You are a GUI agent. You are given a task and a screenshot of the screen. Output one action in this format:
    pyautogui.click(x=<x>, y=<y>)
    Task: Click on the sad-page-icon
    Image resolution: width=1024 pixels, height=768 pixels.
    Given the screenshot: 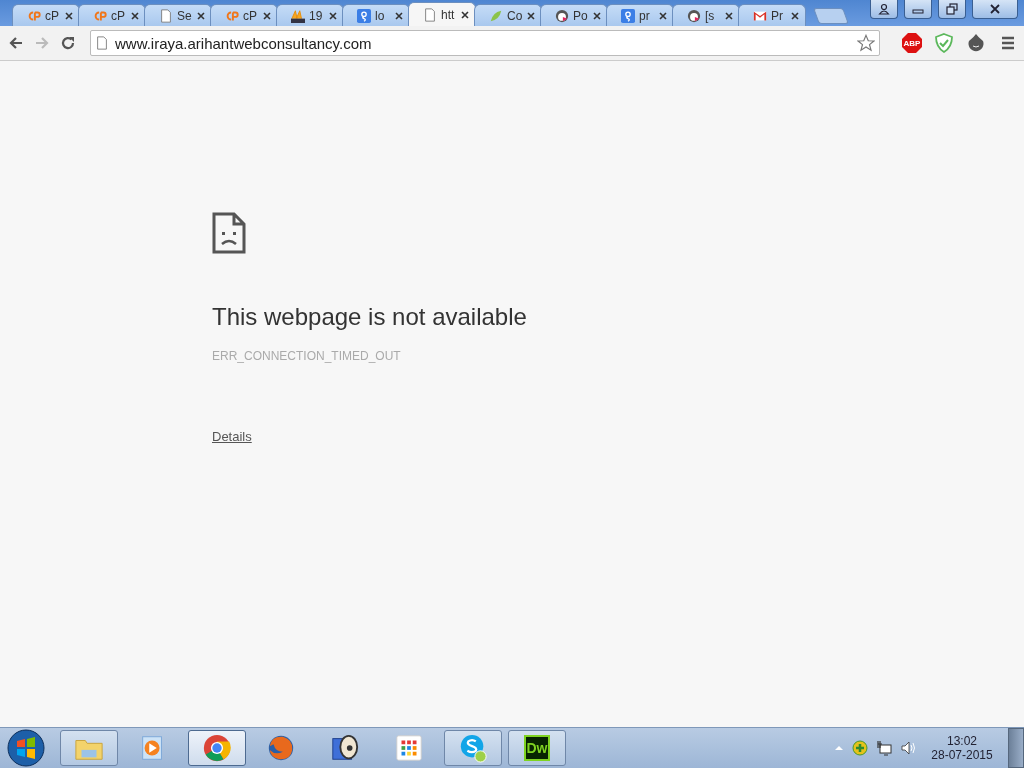 What is the action you would take?
    pyautogui.click(x=229, y=233)
    